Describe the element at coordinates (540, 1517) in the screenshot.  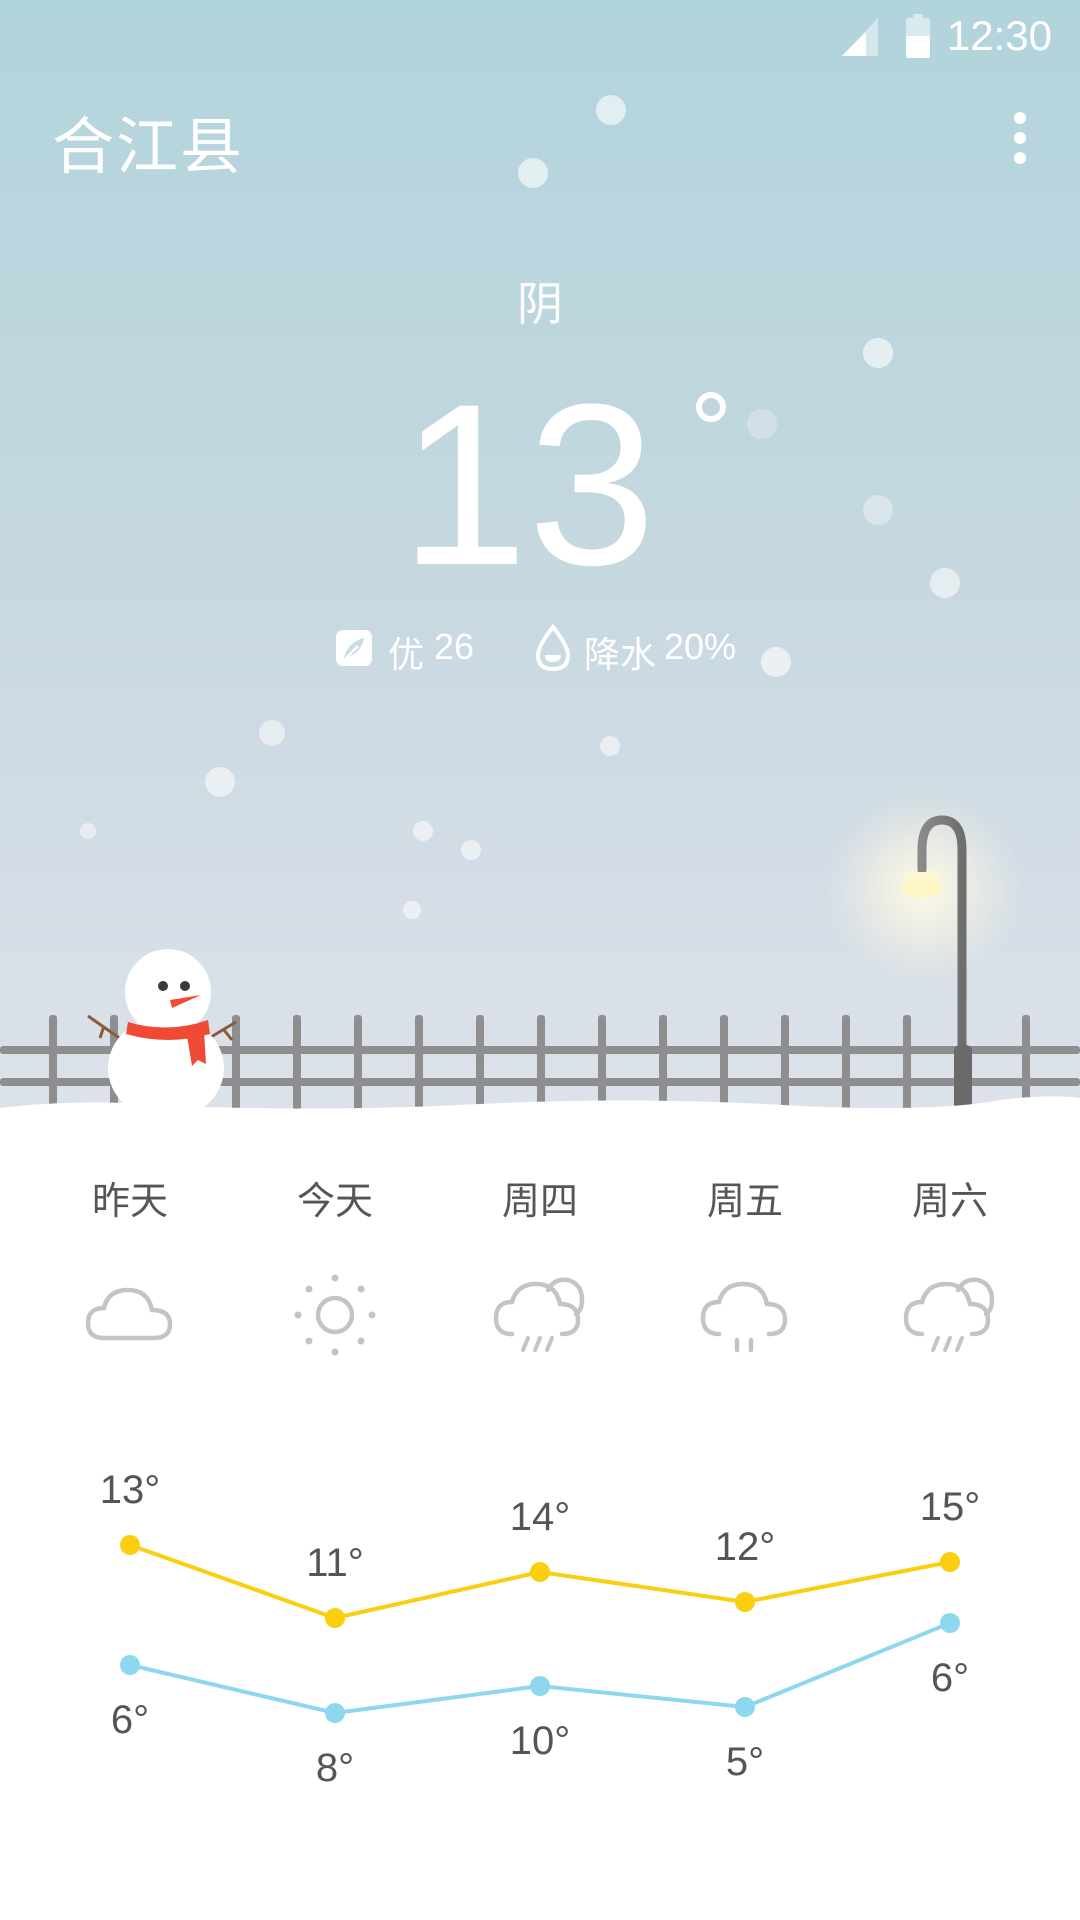
I see `high-temp-label: 14°` at that location.